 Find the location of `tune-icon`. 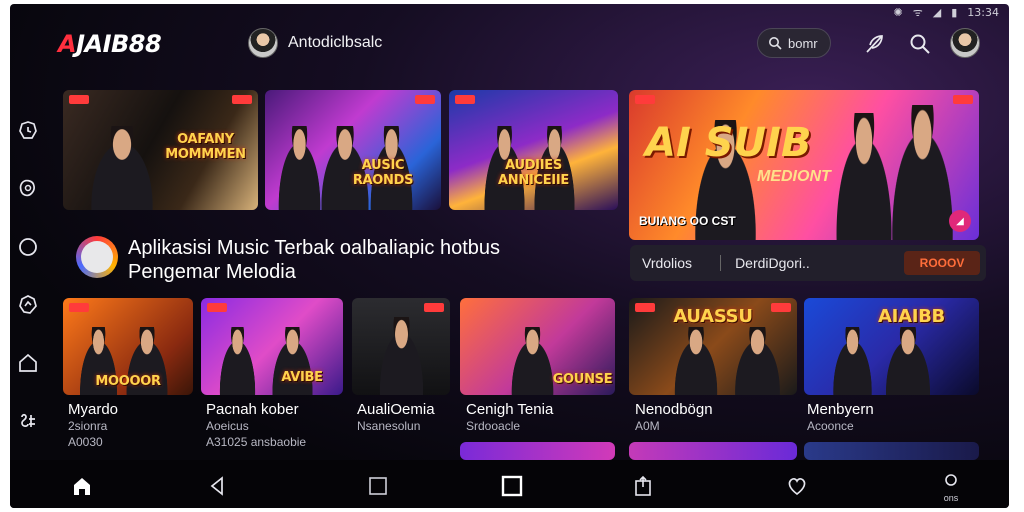

tune-icon is located at coordinates (29, 422).